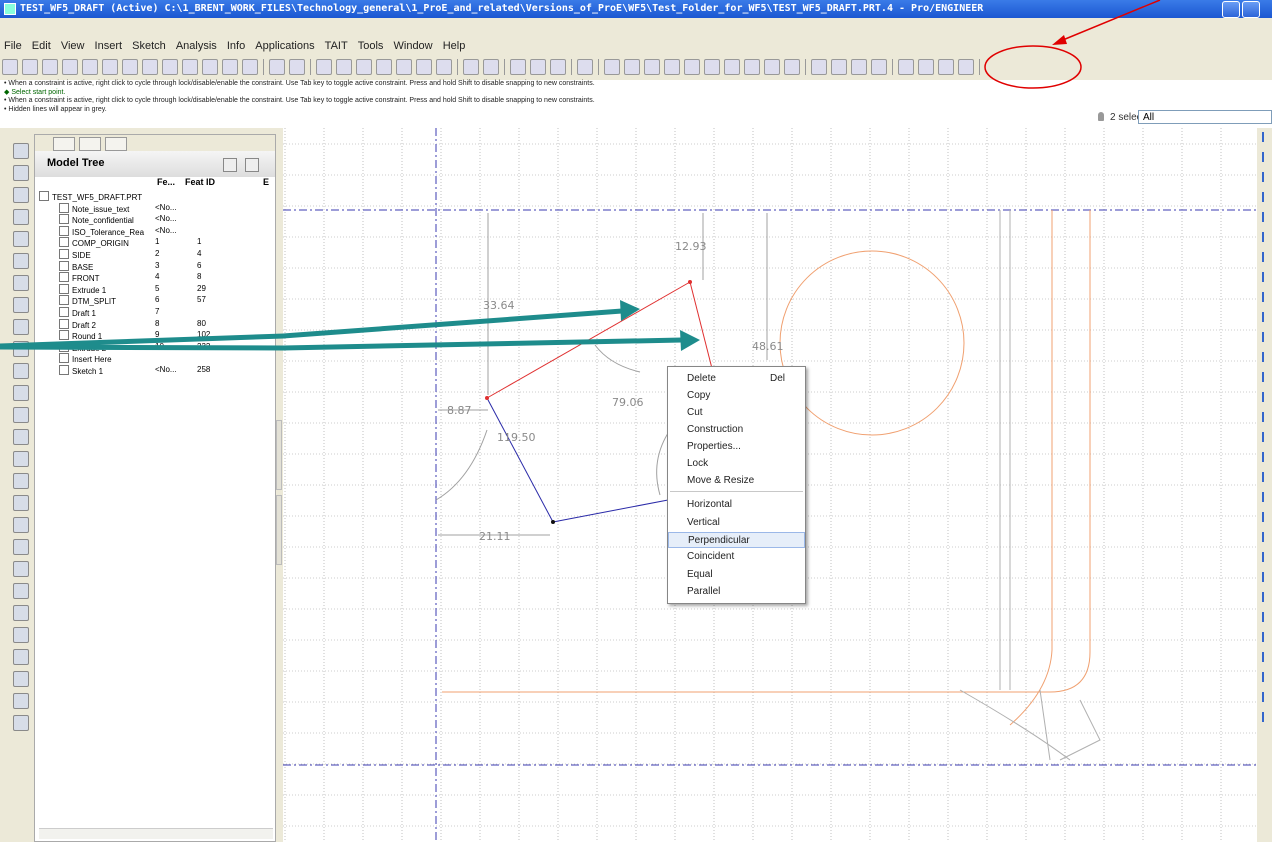 Image resolution: width=1272 pixels, height=842 pixels. I want to click on tree-row: COMP_ORIGIN 1 1, so click(155, 243).